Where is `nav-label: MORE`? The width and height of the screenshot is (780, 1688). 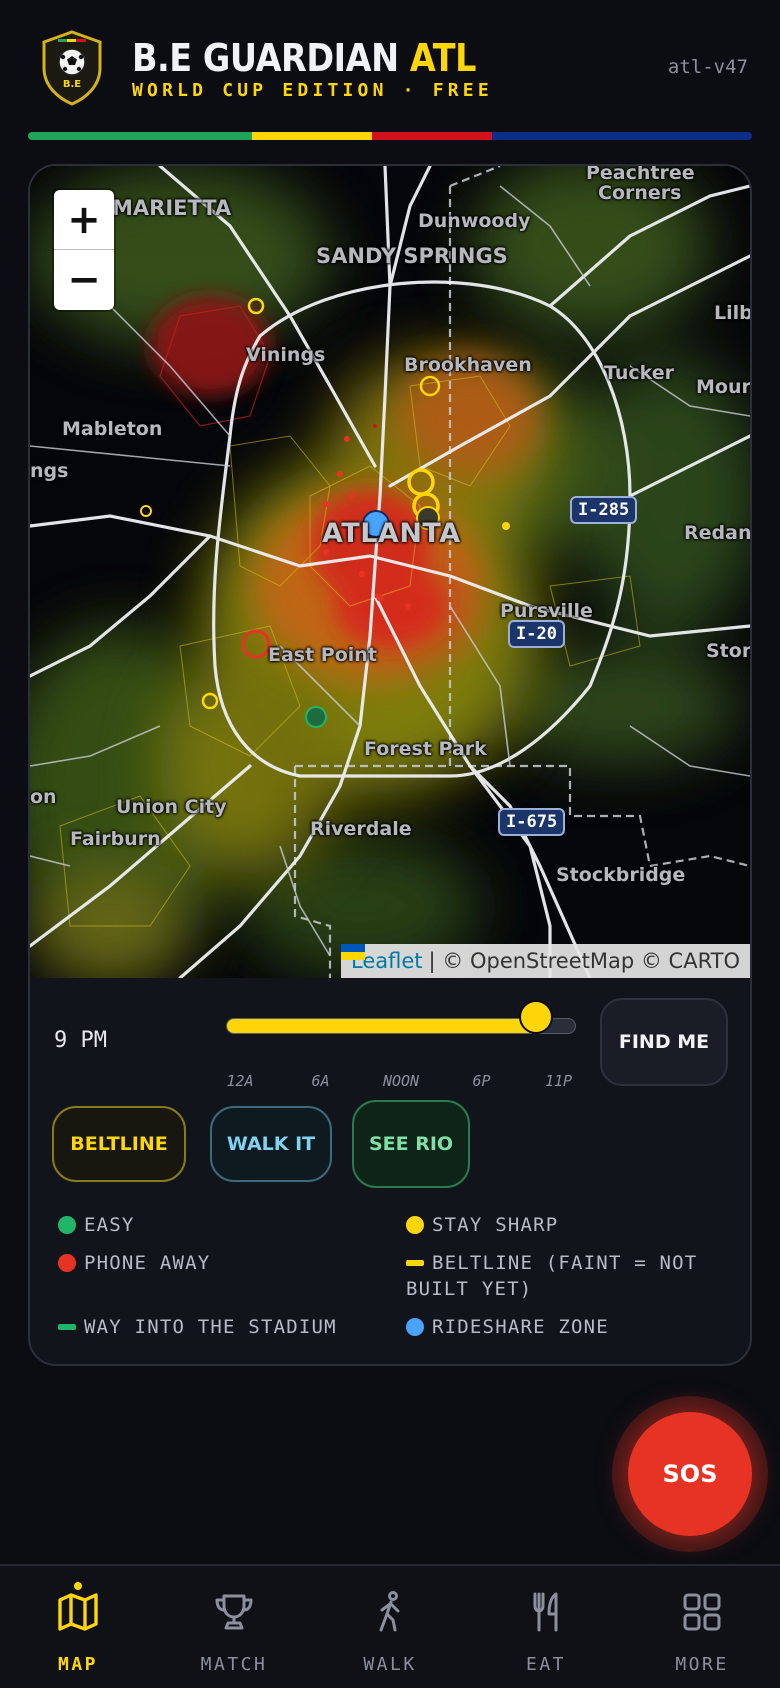
nav-label: MORE is located at coordinates (702, 1664).